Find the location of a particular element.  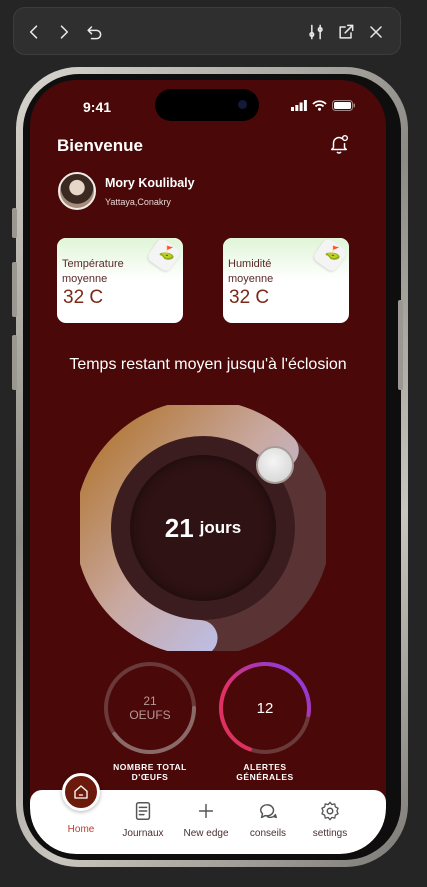

home-bubble is located at coordinates (81, 792).